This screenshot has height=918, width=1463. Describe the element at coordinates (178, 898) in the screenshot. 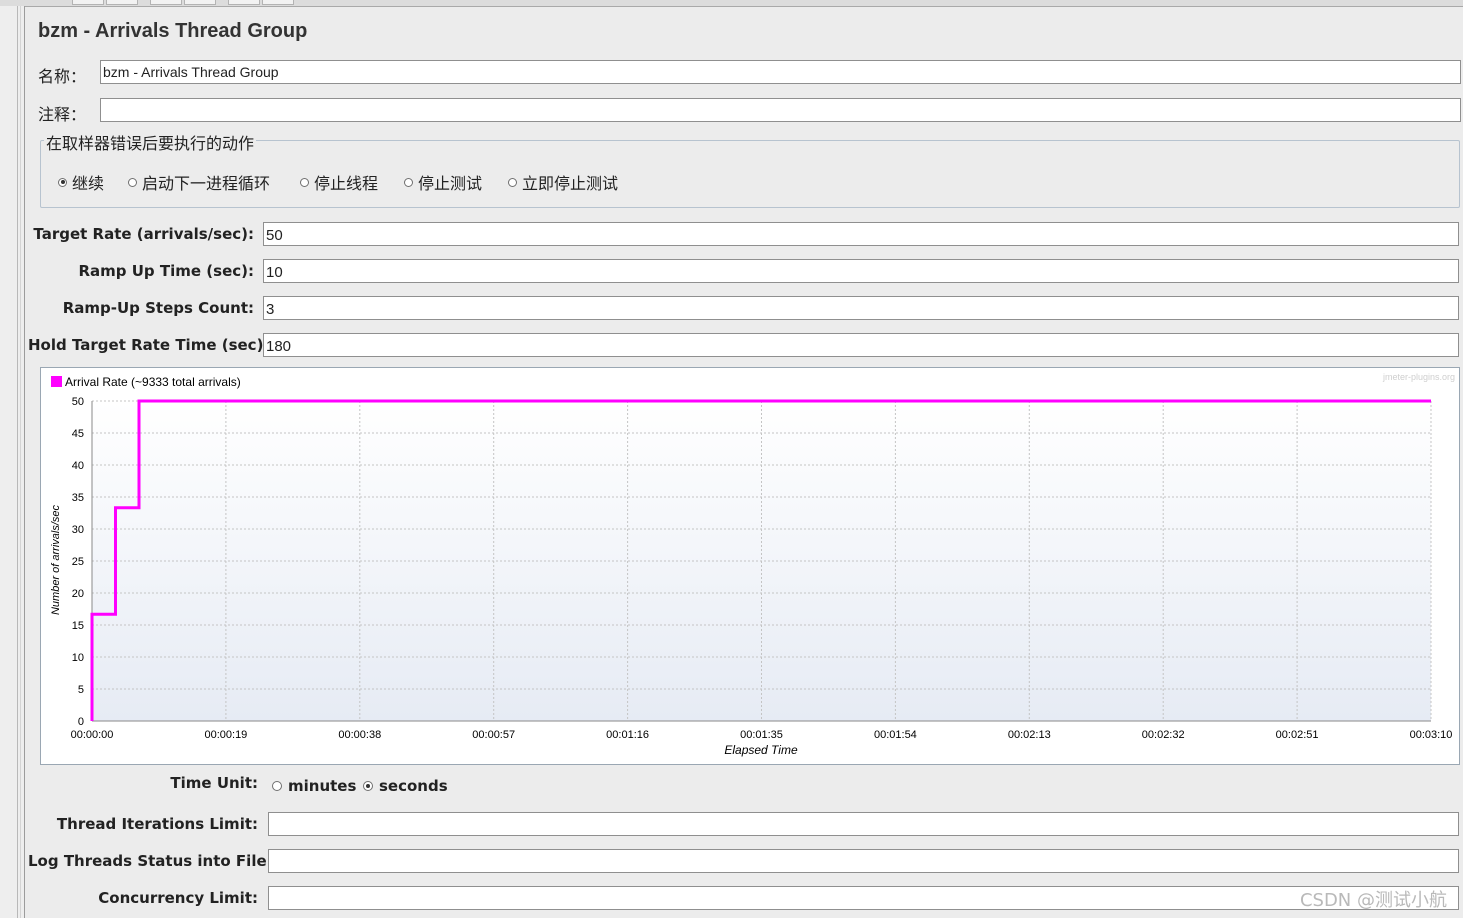

I see `concurrency-limit-label: Concurrency Limit:` at that location.